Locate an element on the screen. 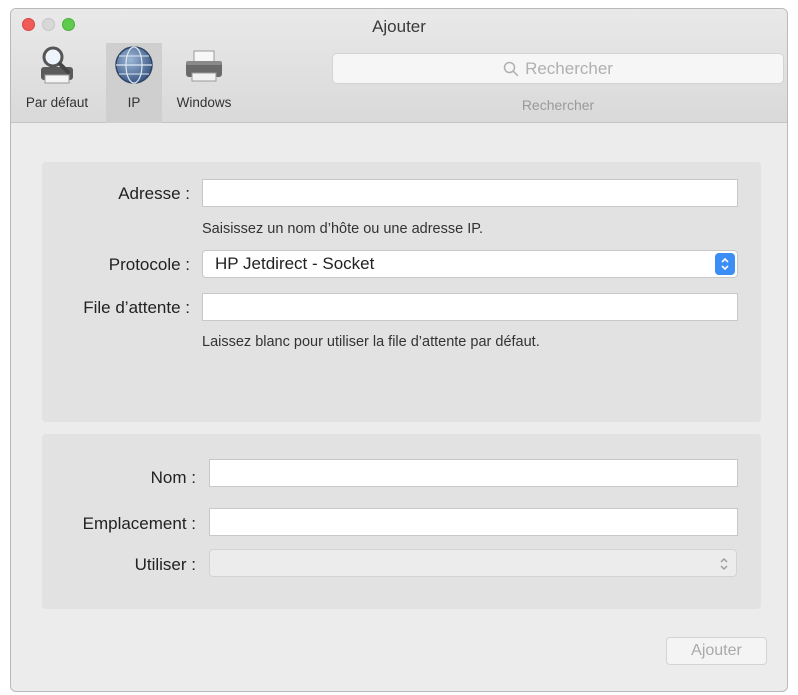 Image resolution: width=798 pixels, height=695 pixels. name-field is located at coordinates (473, 473).